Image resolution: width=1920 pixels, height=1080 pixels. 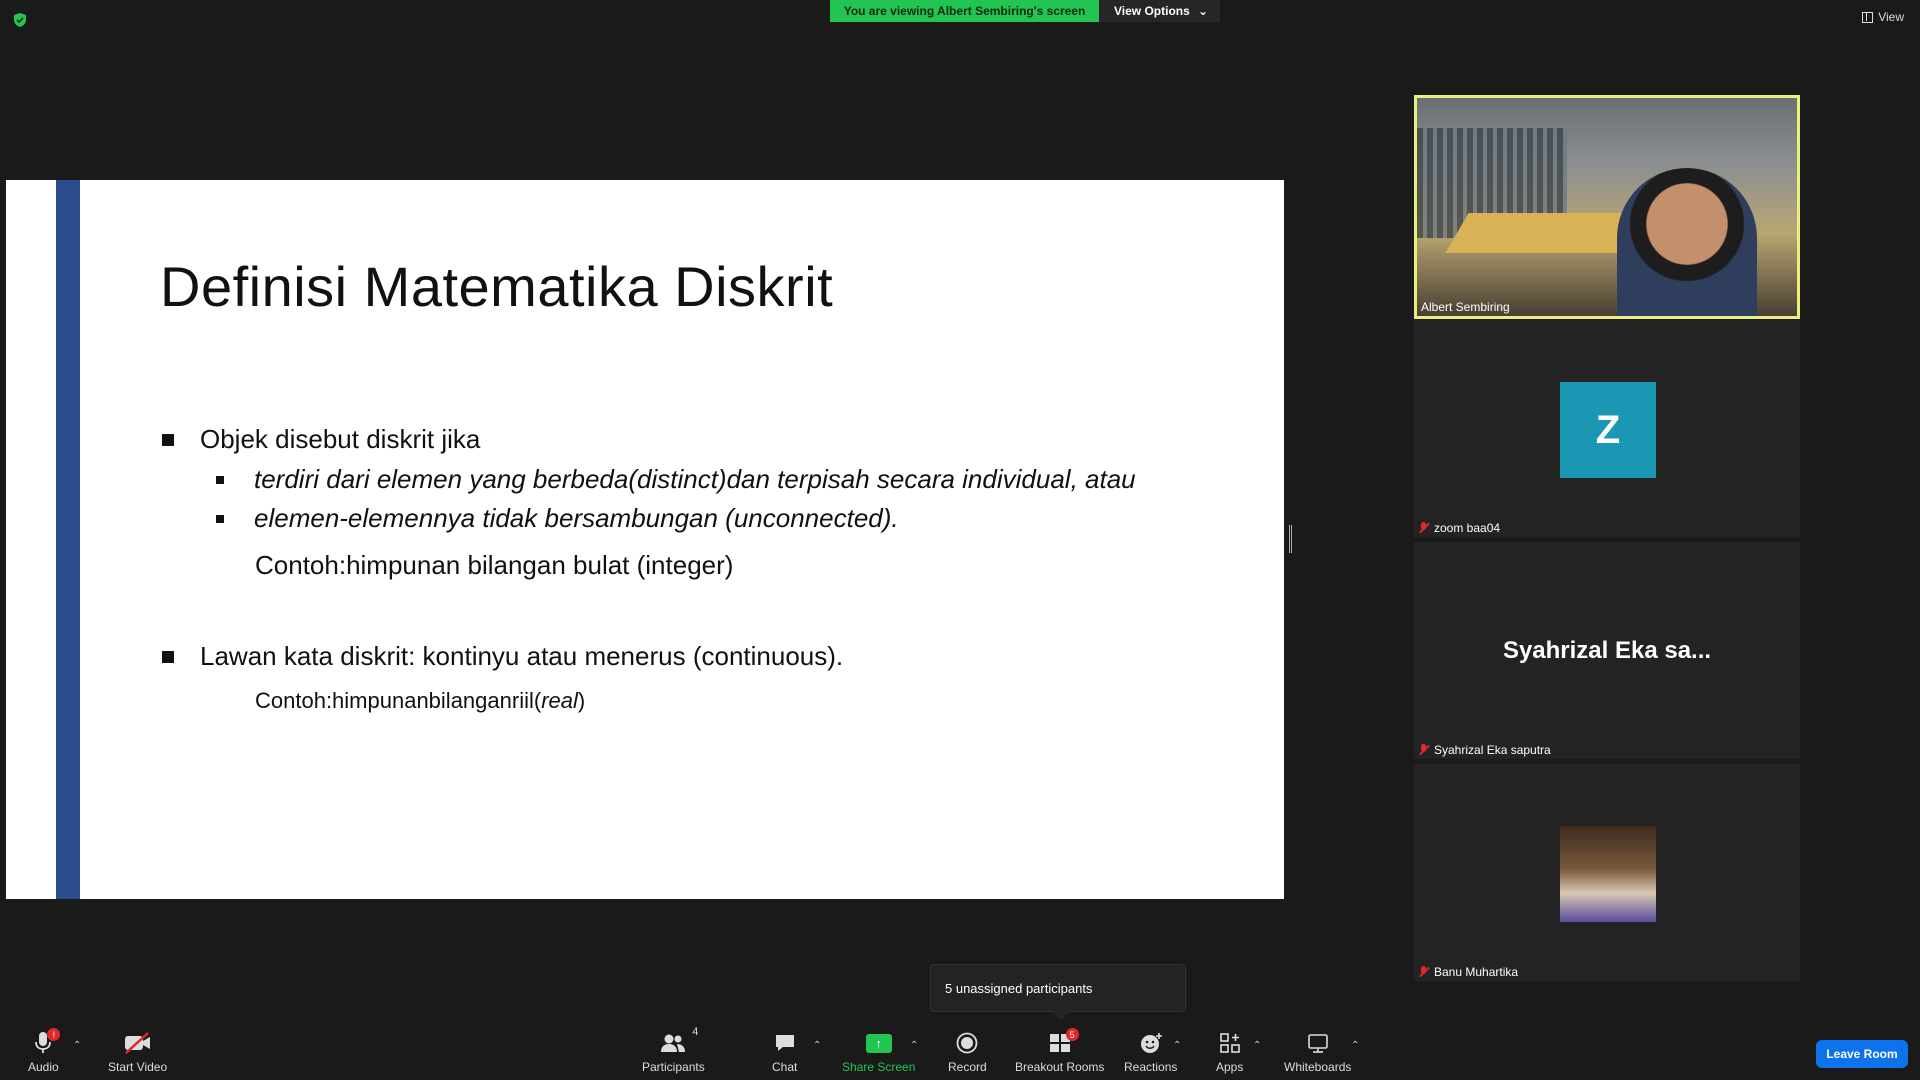 I want to click on record-button: Record, so click(x=967, y=1052).